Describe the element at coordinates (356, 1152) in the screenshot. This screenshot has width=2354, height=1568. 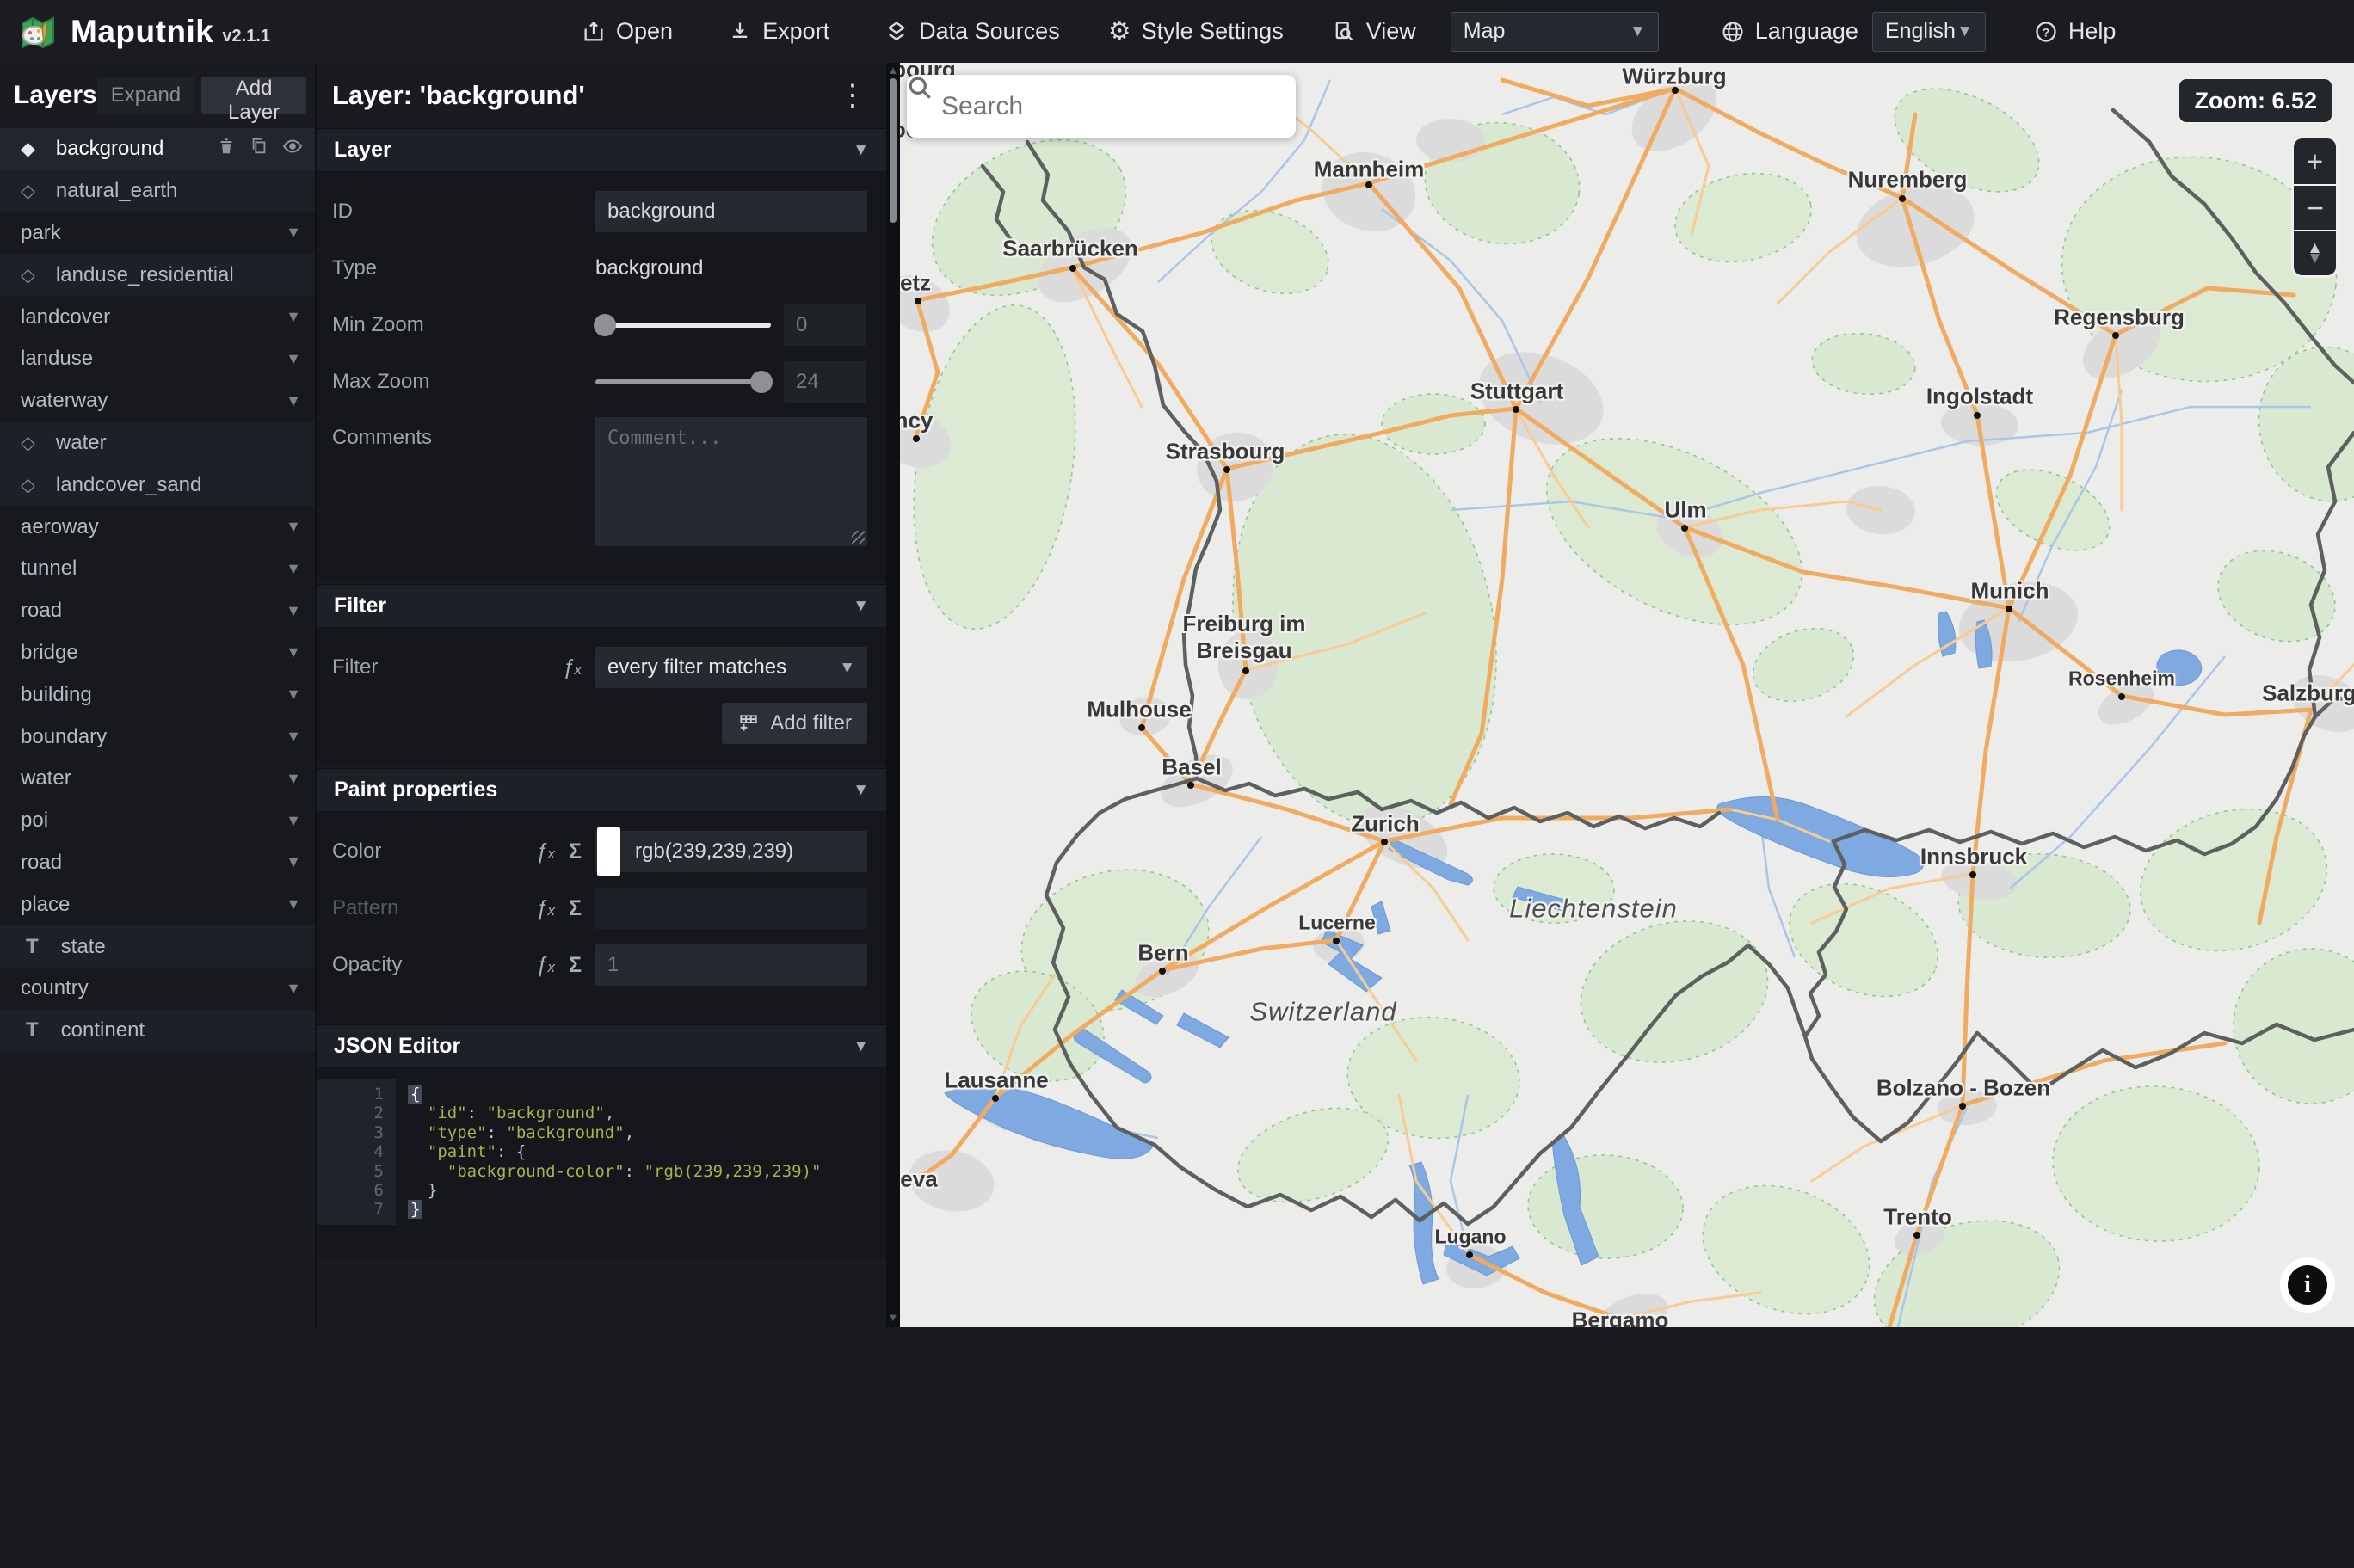
I see `json-line-numbers: 1234567` at that location.